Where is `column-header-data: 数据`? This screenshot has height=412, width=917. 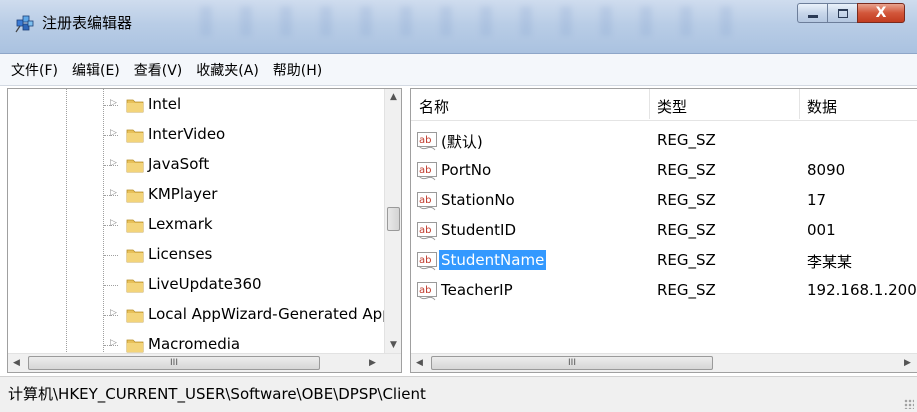 column-header-data: 数据 is located at coordinates (822, 106).